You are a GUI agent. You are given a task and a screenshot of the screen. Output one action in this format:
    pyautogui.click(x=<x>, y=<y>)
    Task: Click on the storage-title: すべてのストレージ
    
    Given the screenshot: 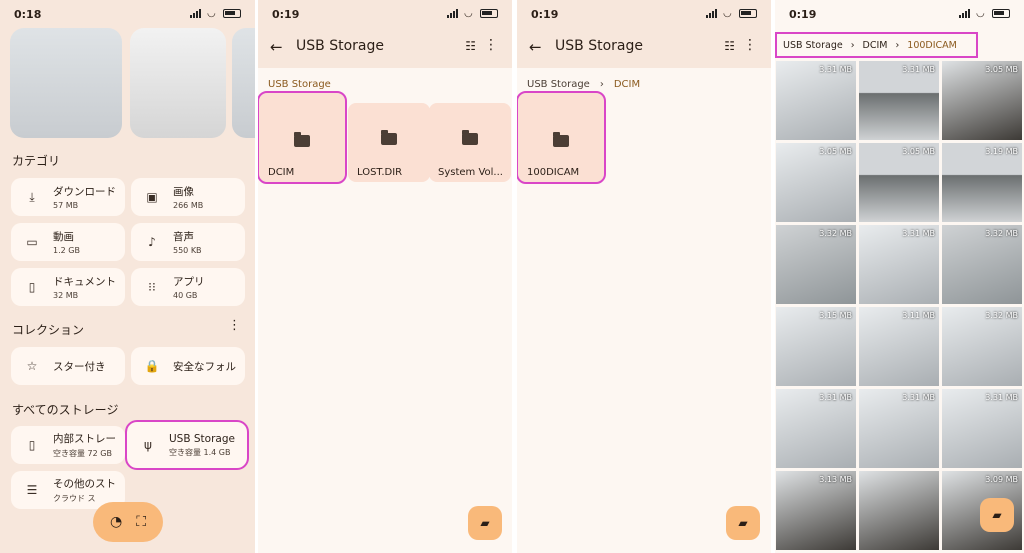 What is the action you would take?
    pyautogui.click(x=65, y=410)
    